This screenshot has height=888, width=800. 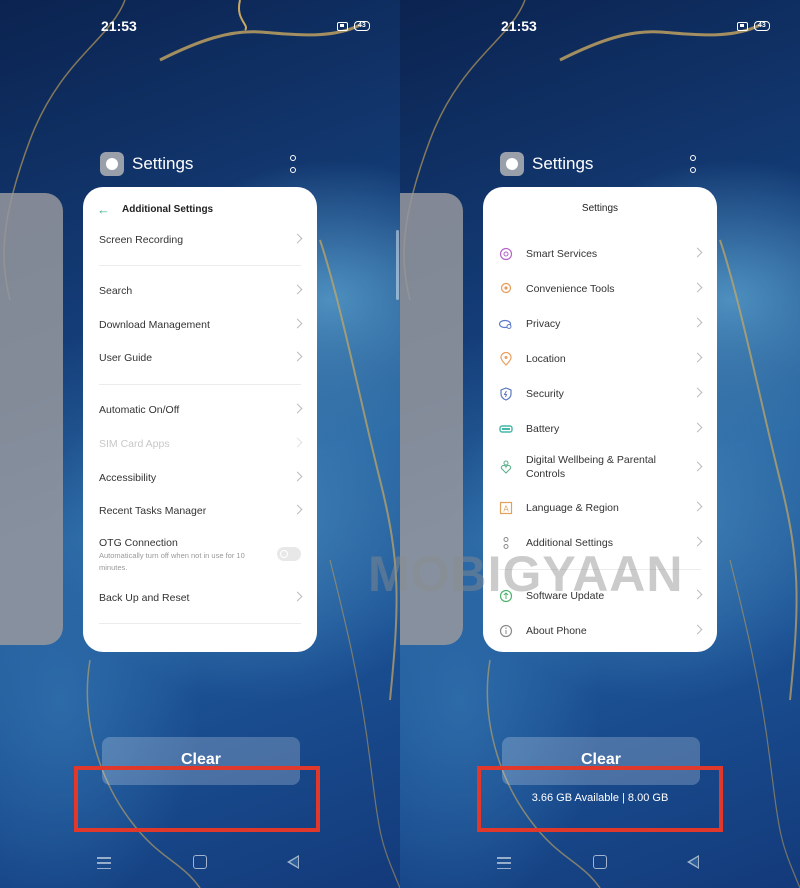 What do you see at coordinates (103, 209) in the screenshot?
I see `back-arrow-icon: ←` at bounding box center [103, 209].